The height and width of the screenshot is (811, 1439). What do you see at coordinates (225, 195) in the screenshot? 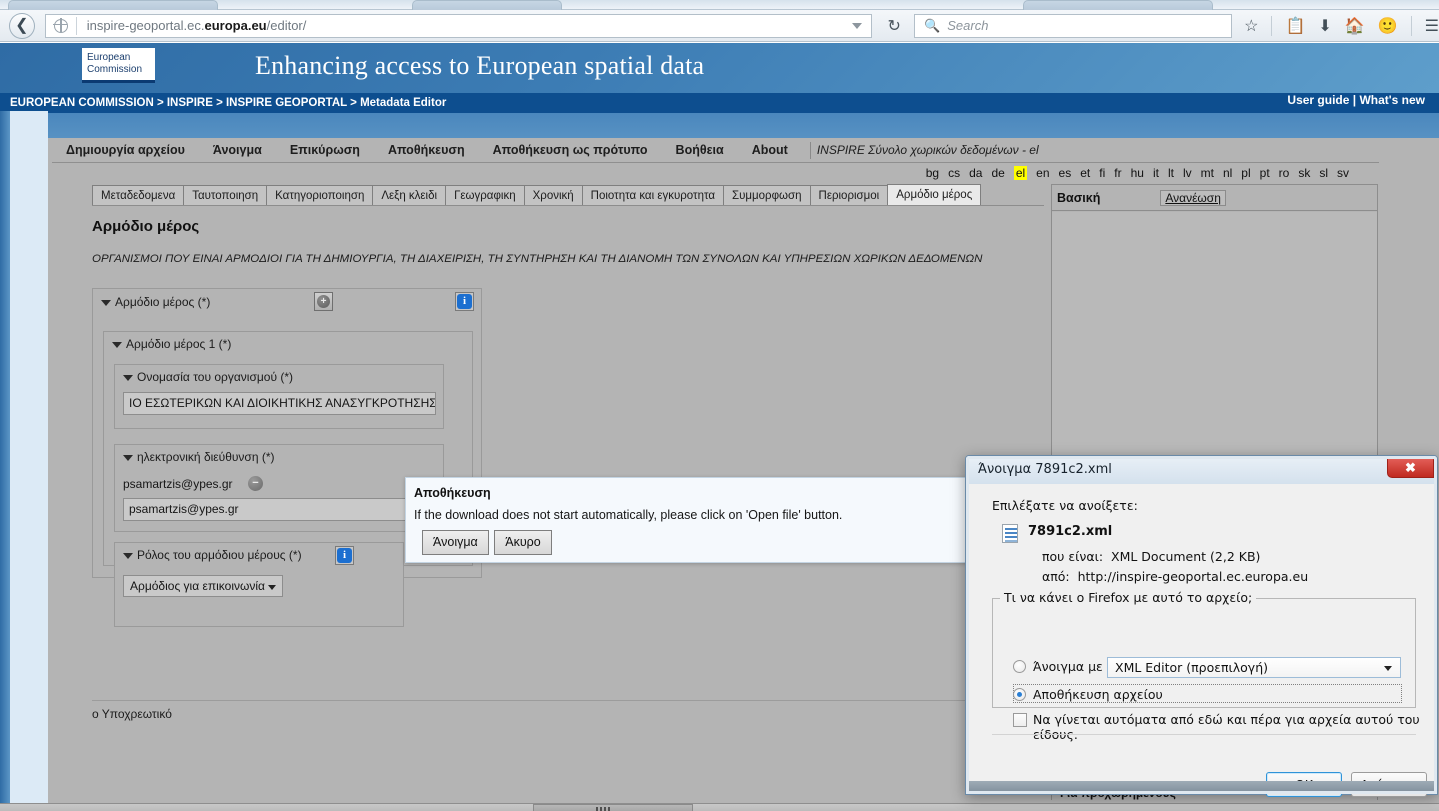
I see `tab-identification: Ταυτοποιηση` at bounding box center [225, 195].